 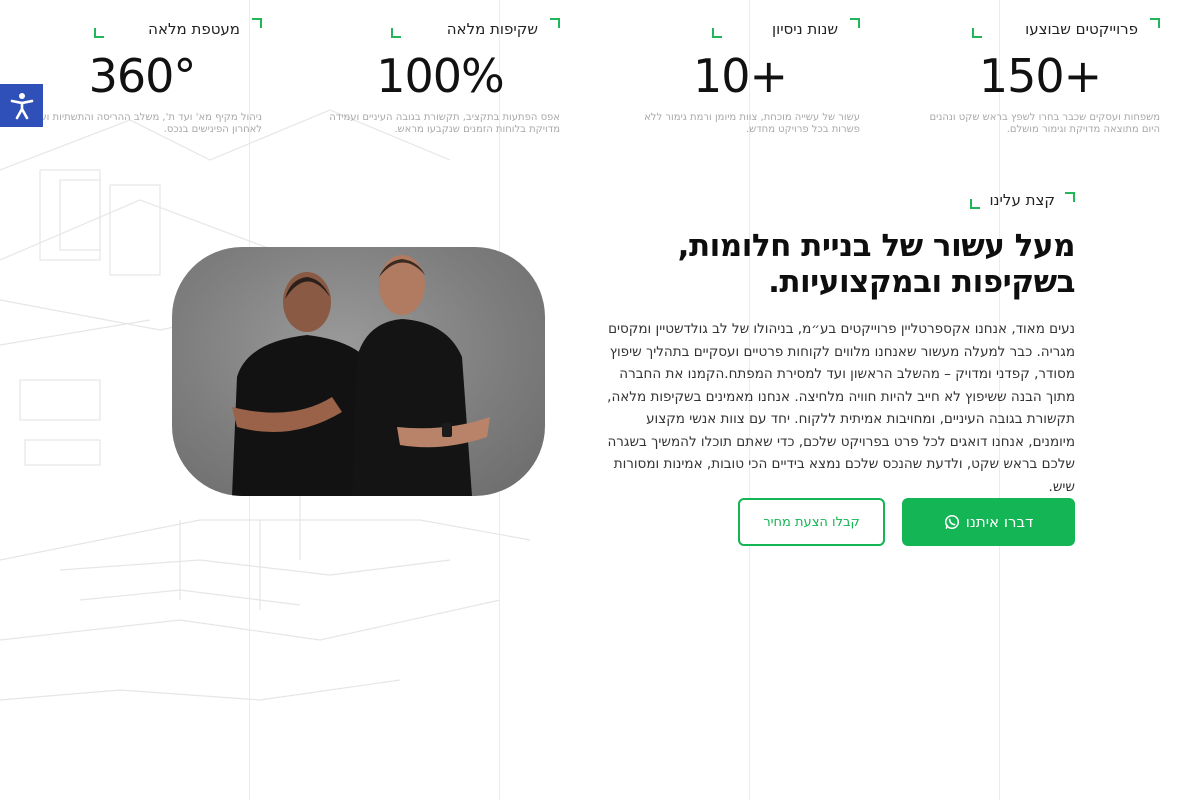 I want to click on accessibility-icon, so click(x=21, y=105).